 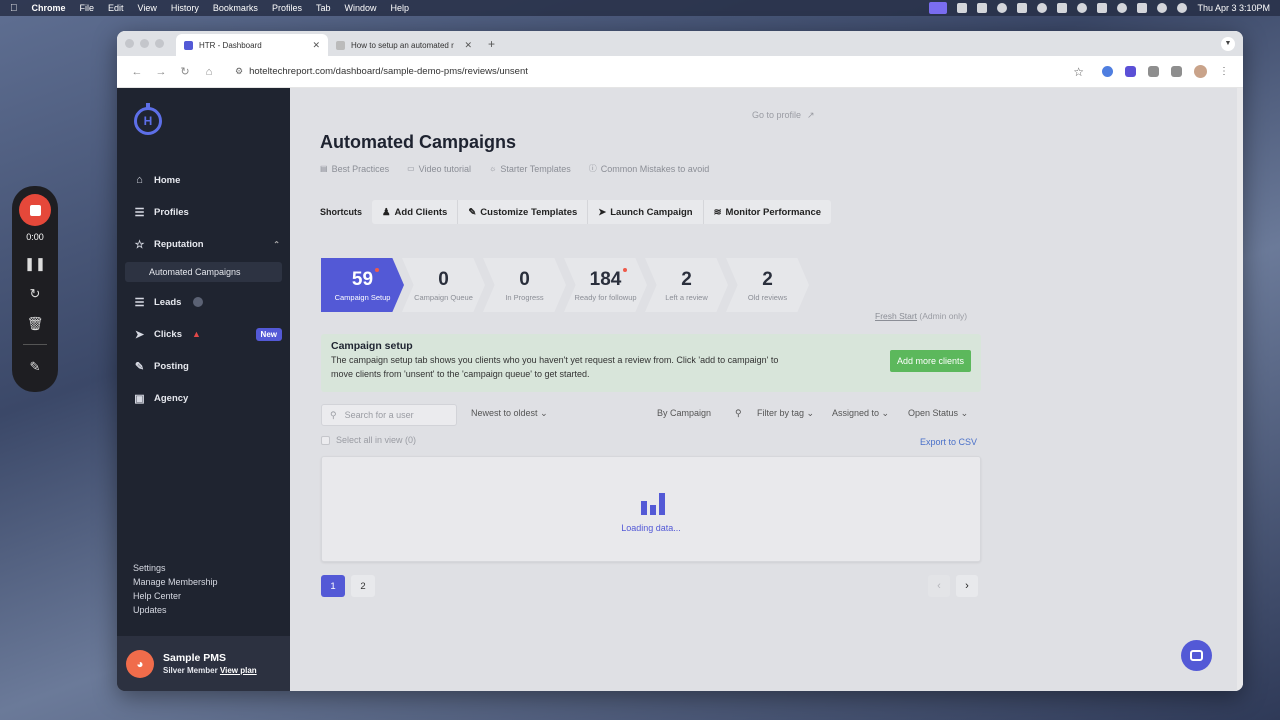 I want to click on step-count-value: 0, so click(x=524, y=279).